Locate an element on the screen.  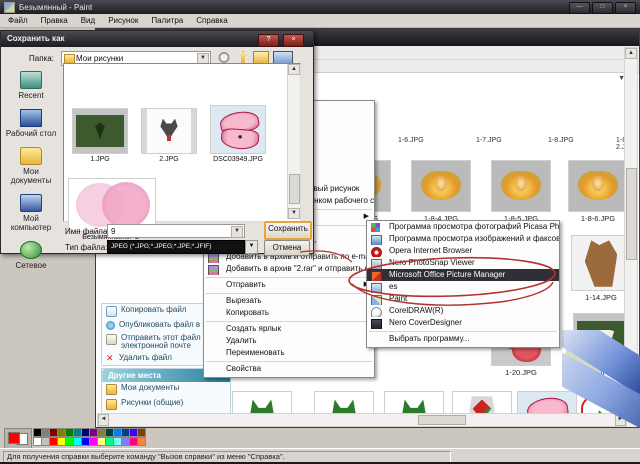
picasa-icon is located at coordinates (375, 227).